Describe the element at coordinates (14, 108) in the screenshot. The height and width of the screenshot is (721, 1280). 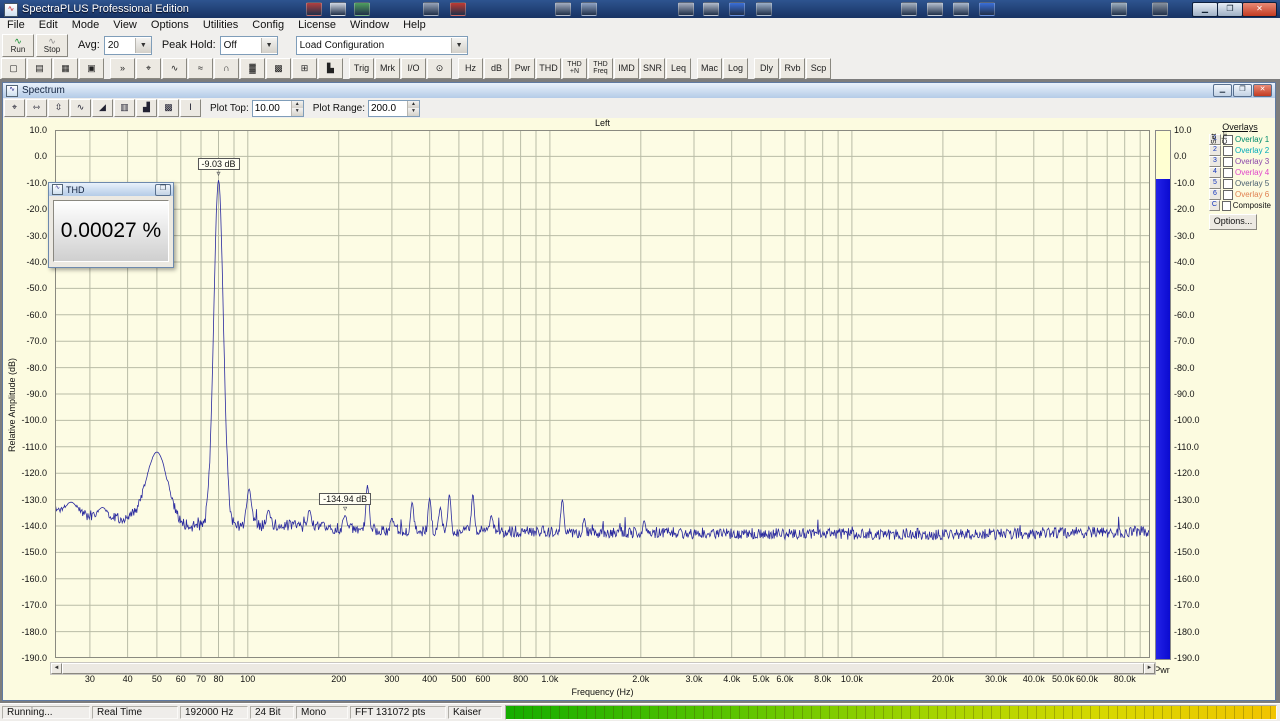
I see `zoom-button: ⌖` at that location.